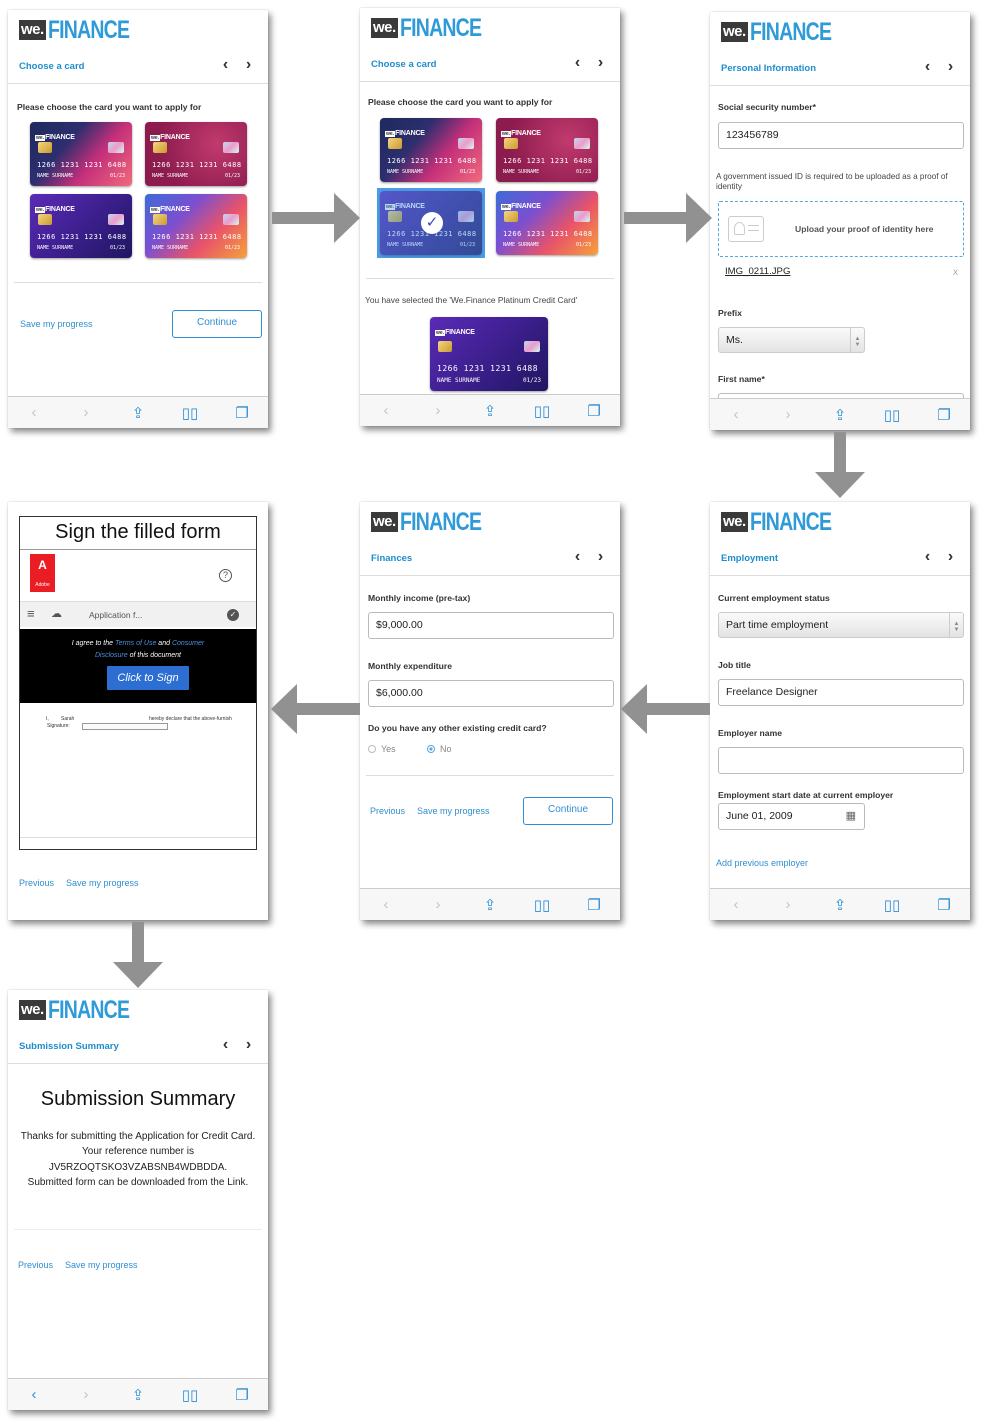  I want to click on adobe-logo: A Adobe, so click(42, 573).